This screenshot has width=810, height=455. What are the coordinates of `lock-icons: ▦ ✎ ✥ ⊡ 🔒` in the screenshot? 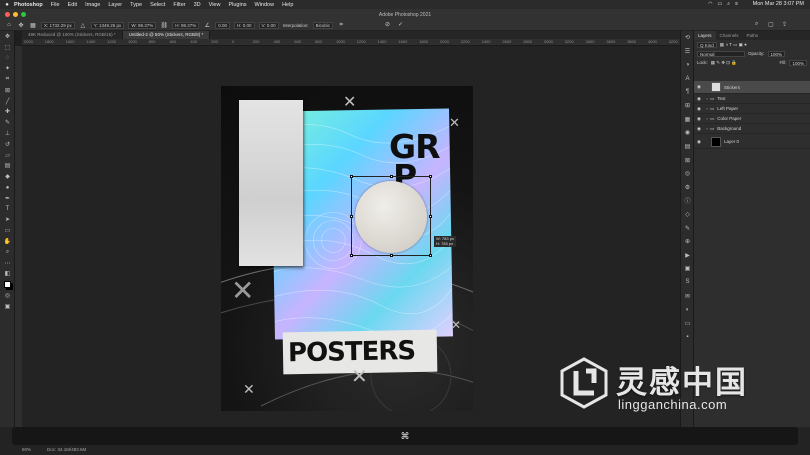 It's located at (724, 63).